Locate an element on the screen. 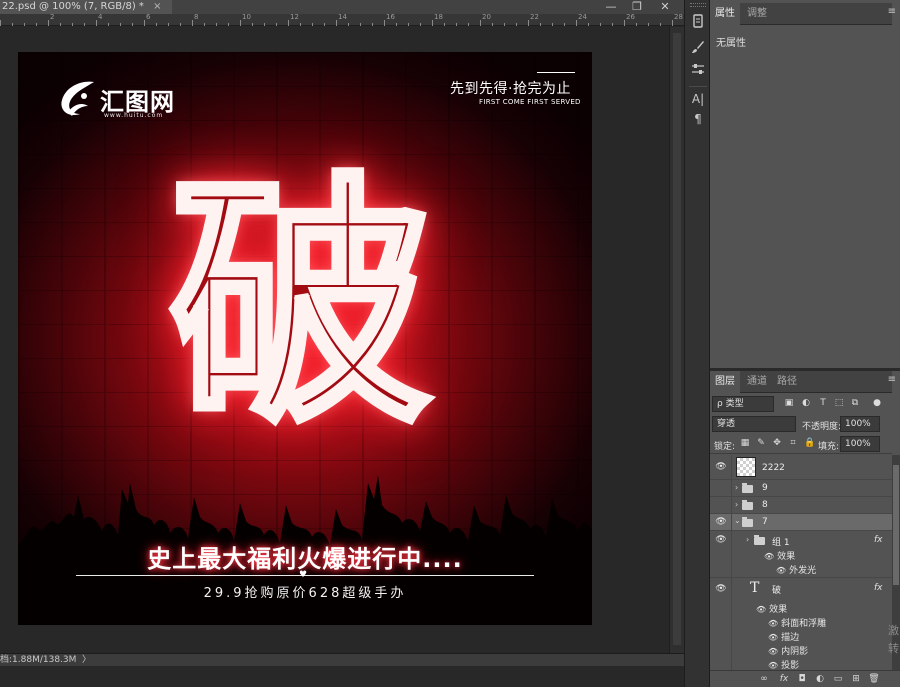 Image resolution: width=900 pixels, height=687 pixels. ruler-number: 14 is located at coordinates (342, 17).